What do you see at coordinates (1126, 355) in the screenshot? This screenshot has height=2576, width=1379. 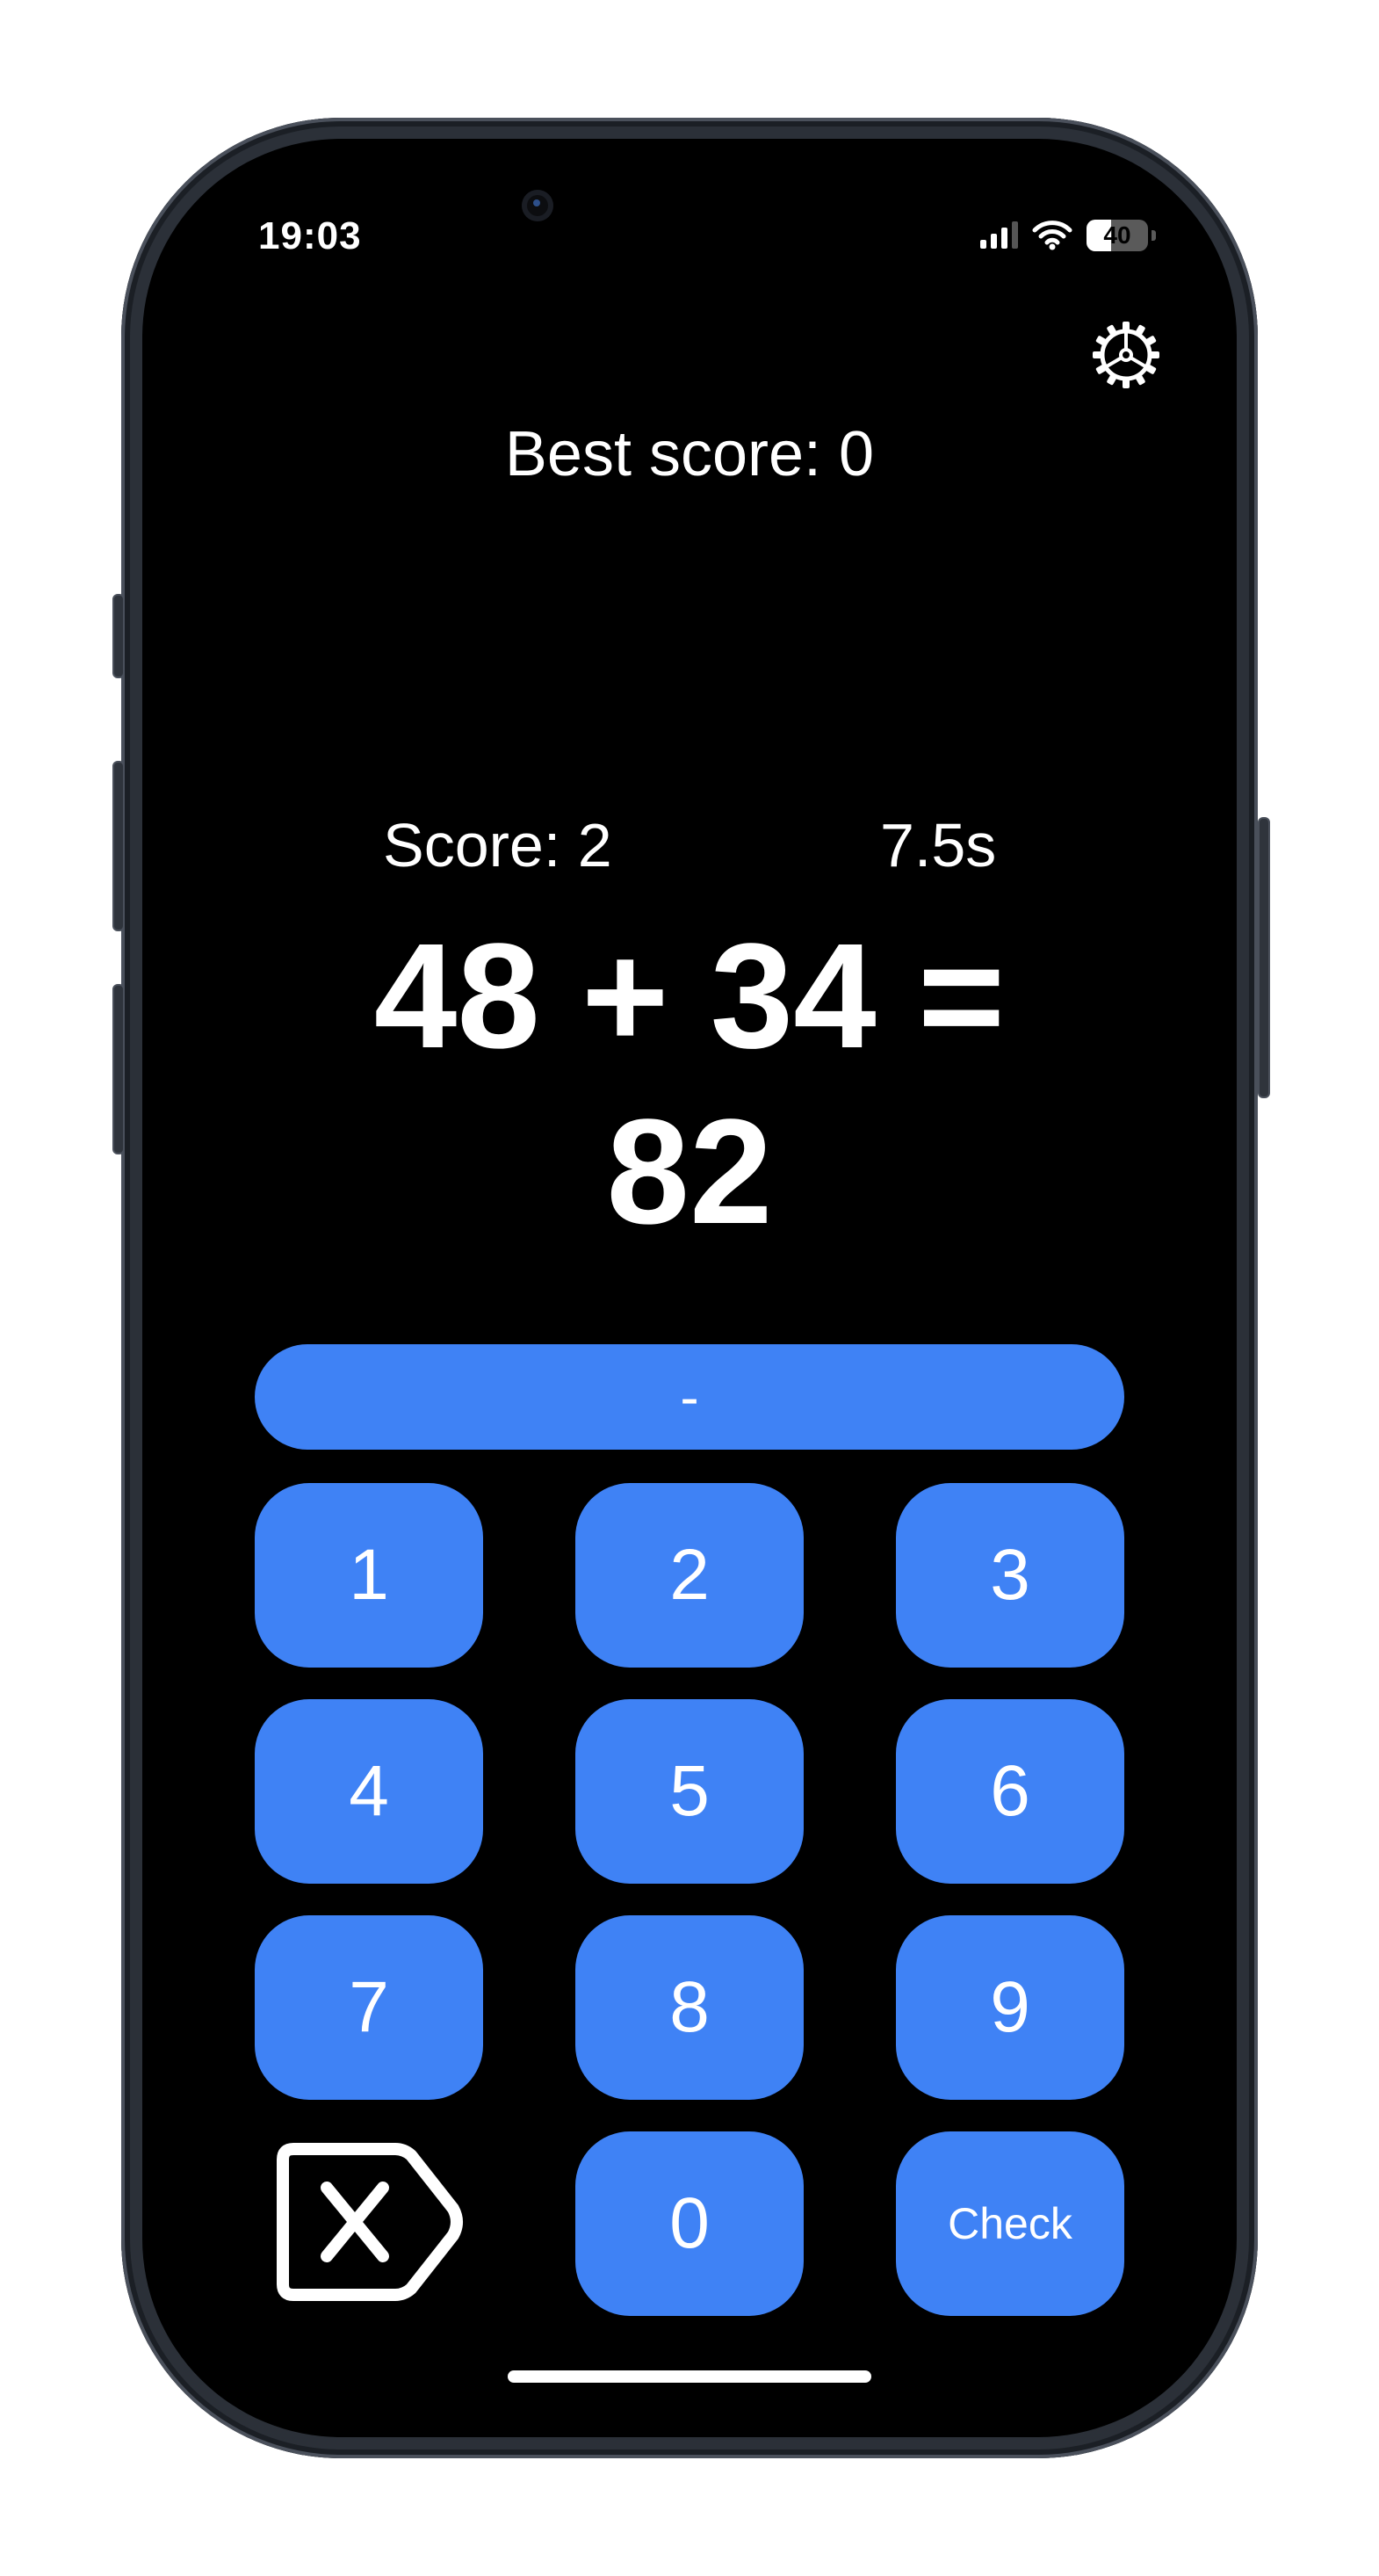 I see `gear-icon` at bounding box center [1126, 355].